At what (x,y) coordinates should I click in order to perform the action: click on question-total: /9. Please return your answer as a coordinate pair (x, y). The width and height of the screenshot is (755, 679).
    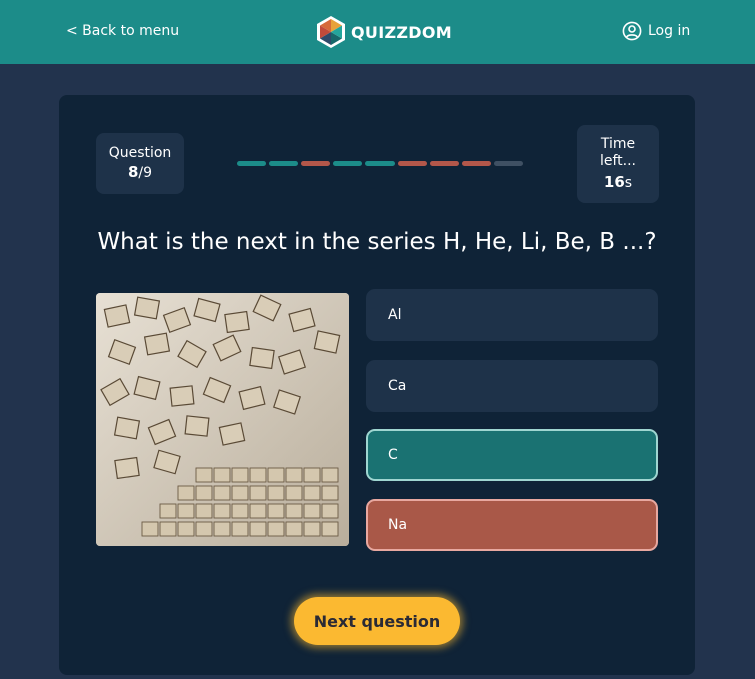
    Looking at the image, I should click on (145, 173).